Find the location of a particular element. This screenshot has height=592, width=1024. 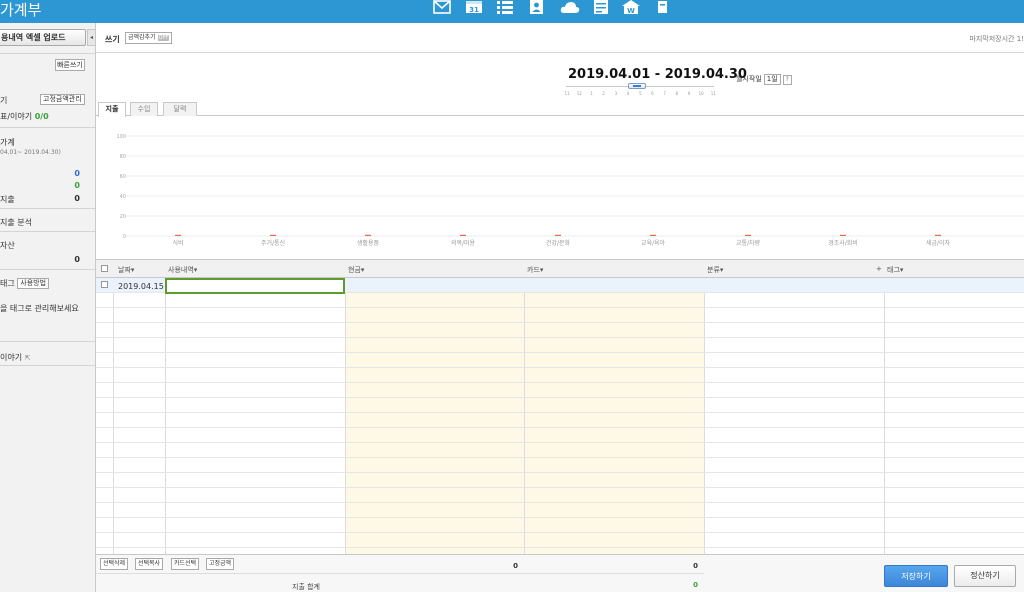

fixed-amount-button-label: 고정금액관리 is located at coordinates (62, 99).